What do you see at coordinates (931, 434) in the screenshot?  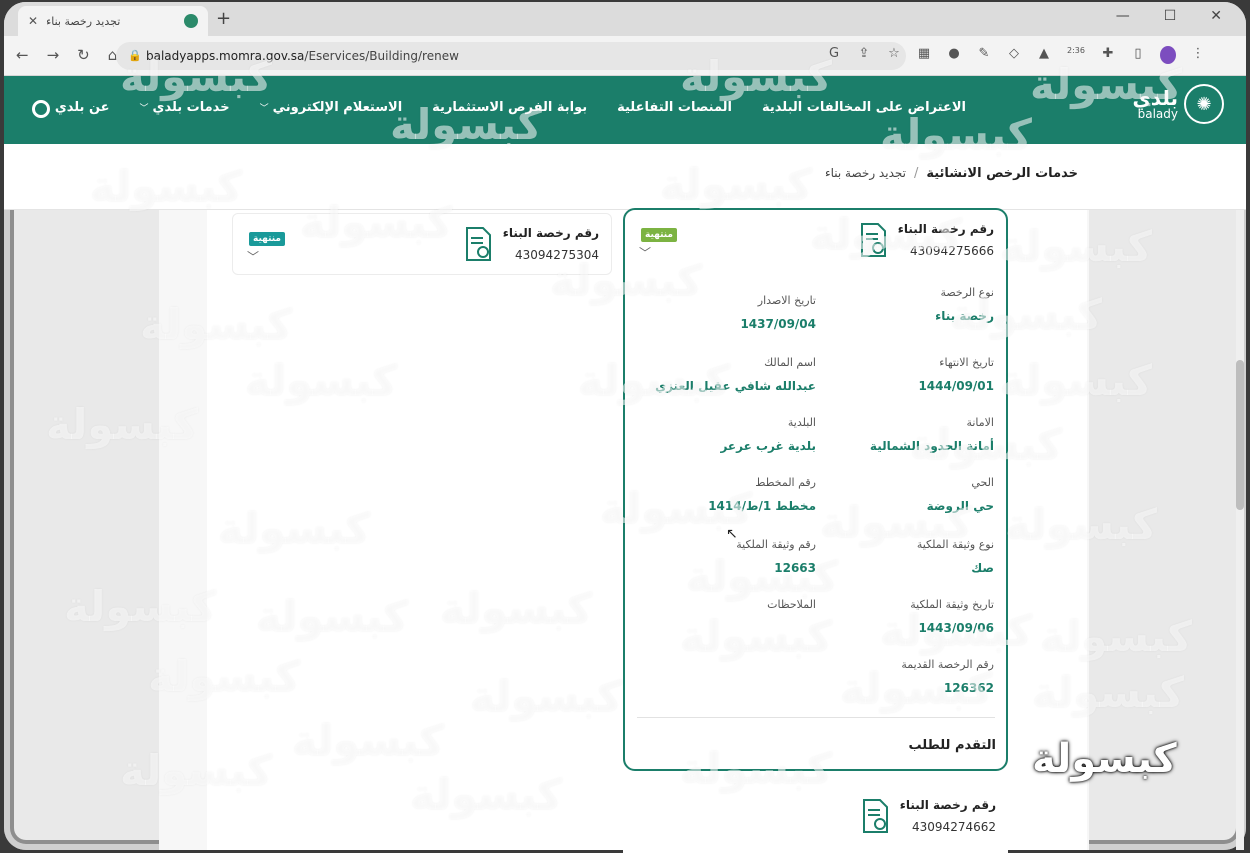 I see `field-amanah: الامانة أمانة الحدود الشمالية` at bounding box center [931, 434].